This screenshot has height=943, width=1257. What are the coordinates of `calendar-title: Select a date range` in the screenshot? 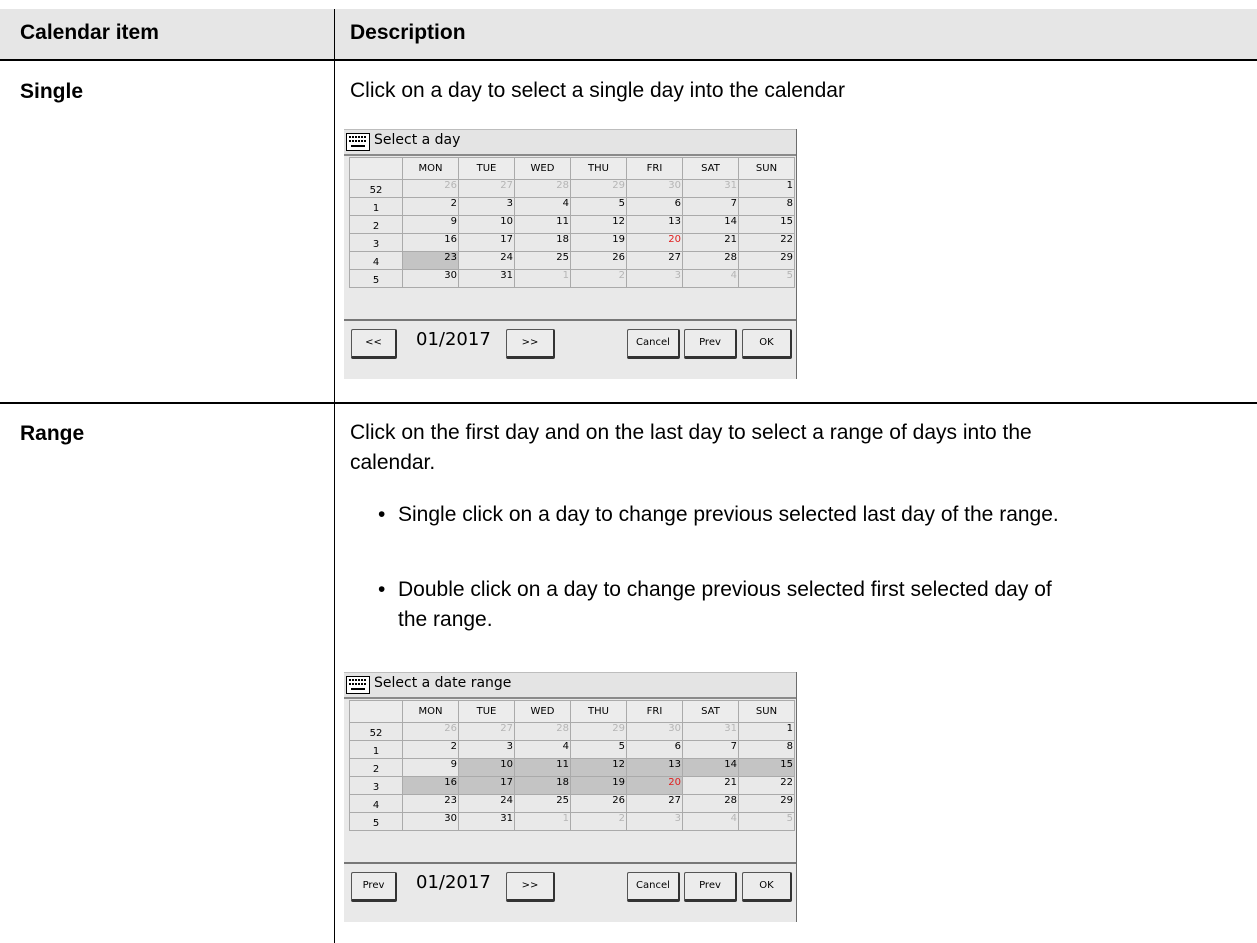 It's located at (443, 683).